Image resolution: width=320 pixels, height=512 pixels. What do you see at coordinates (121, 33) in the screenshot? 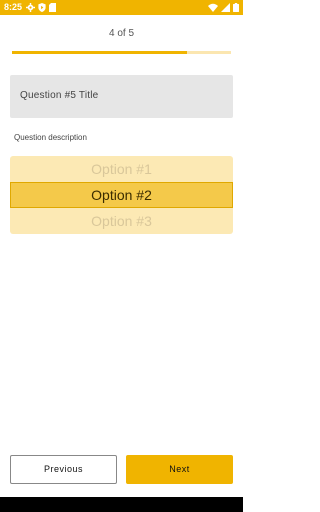
I see `progress-label: 4 of 5` at bounding box center [121, 33].